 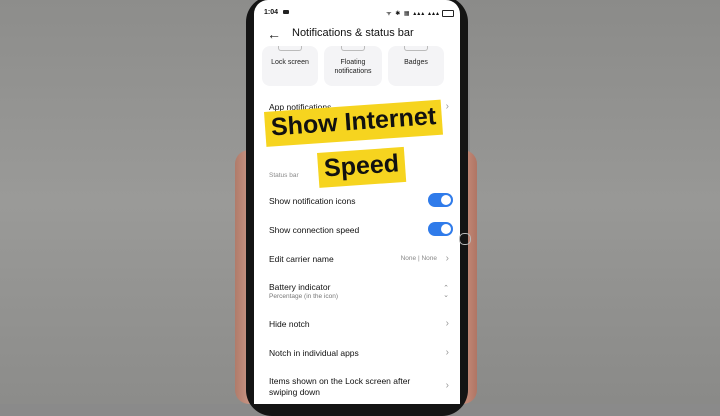 I want to click on row-label: Hide notch, so click(x=289, y=324).